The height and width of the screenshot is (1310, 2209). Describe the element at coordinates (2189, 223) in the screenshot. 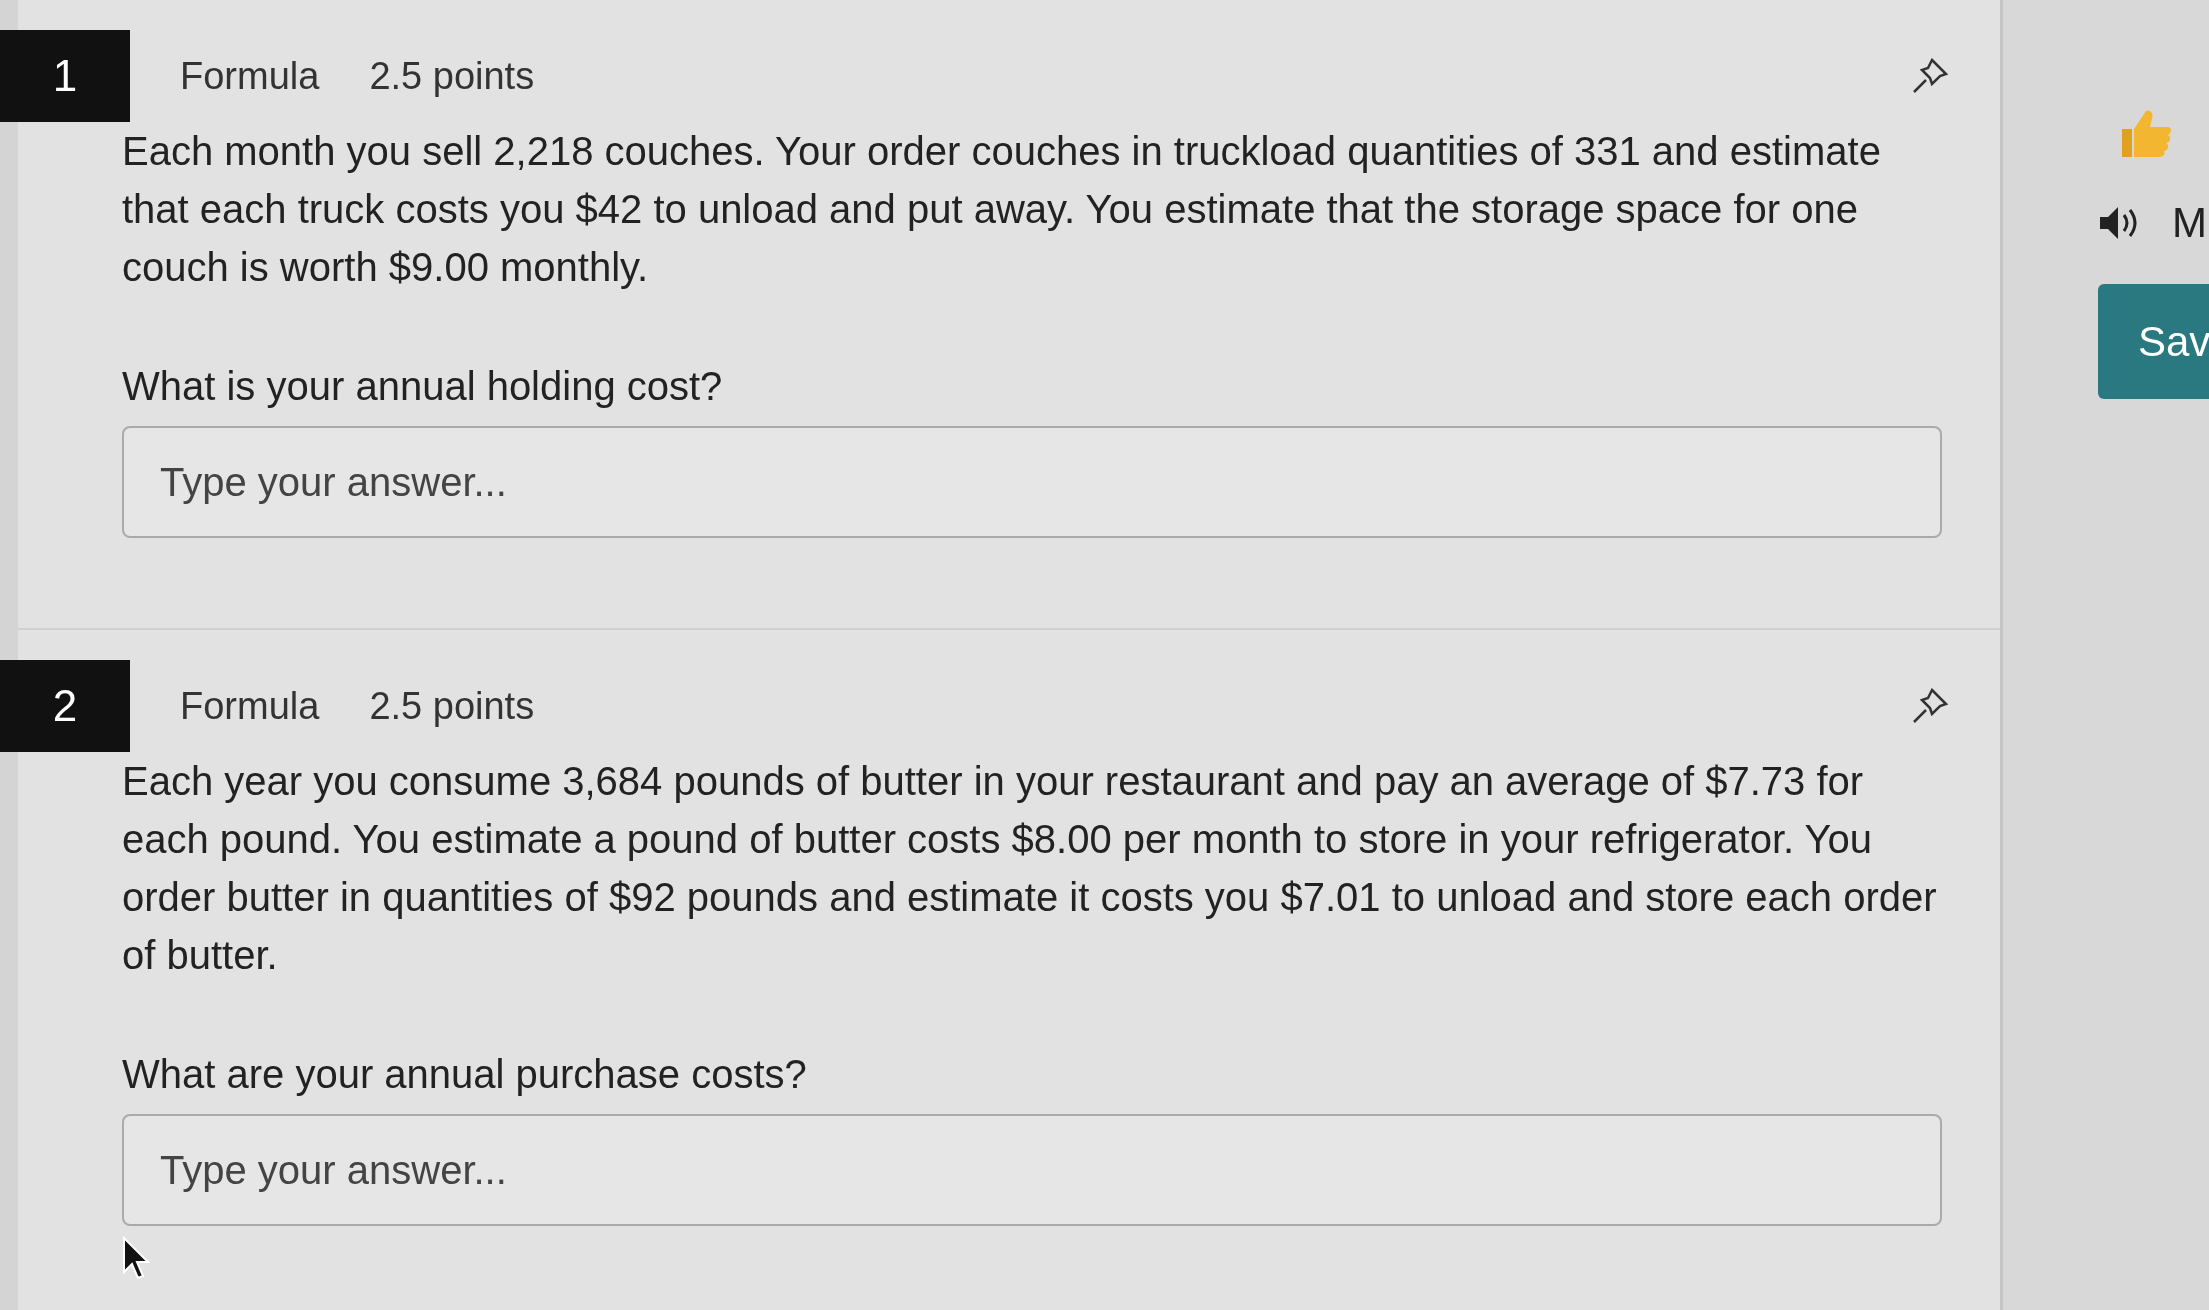

I see `sidebar-label: M` at that location.